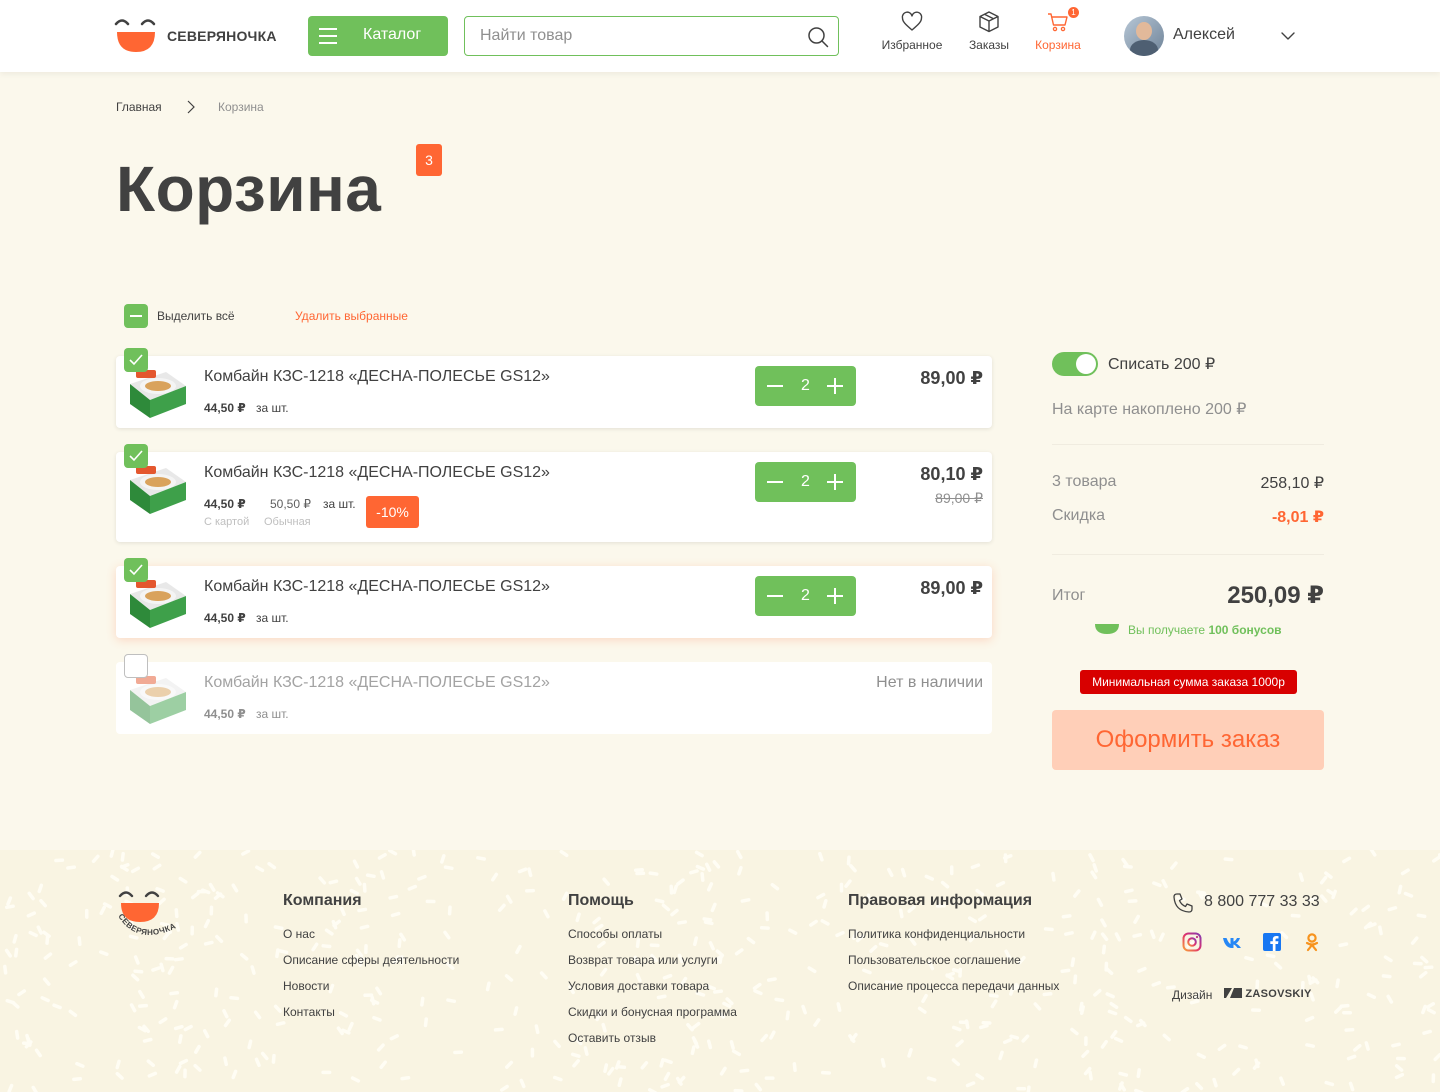 Image resolution: width=1440 pixels, height=1092 pixels. Describe the element at coordinates (989, 31) in the screenshot. I see `nav-orders: Заказы` at that location.